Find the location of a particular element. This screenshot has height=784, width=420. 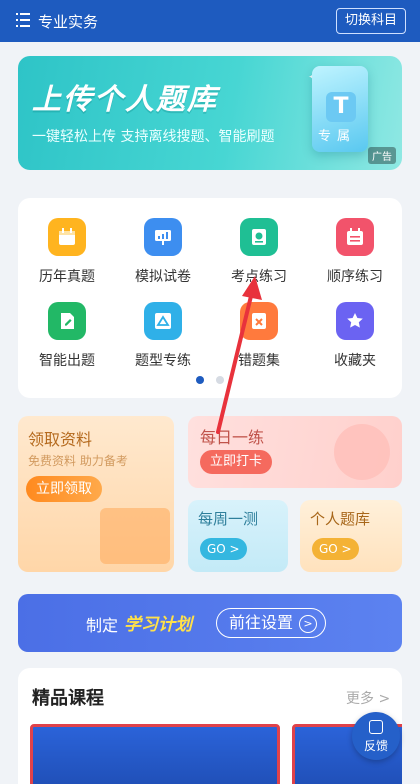

go-settings-label: 前往设置 is located at coordinates (261, 622).